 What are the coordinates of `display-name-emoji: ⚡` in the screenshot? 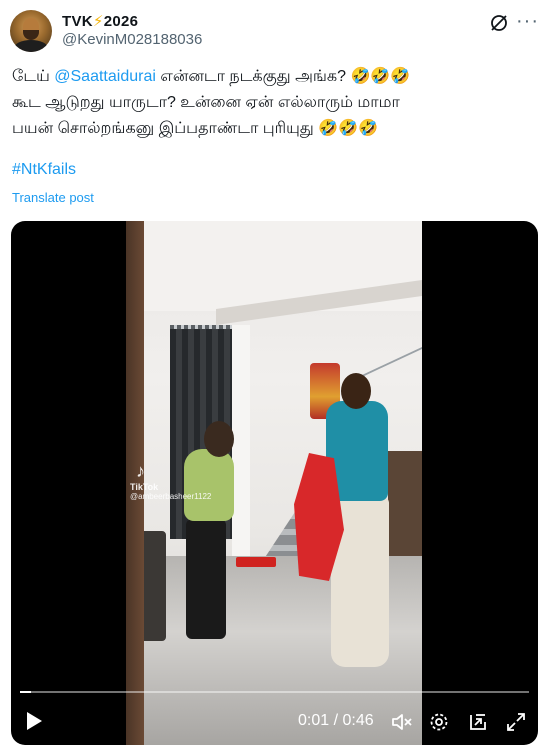 It's located at (98, 21).